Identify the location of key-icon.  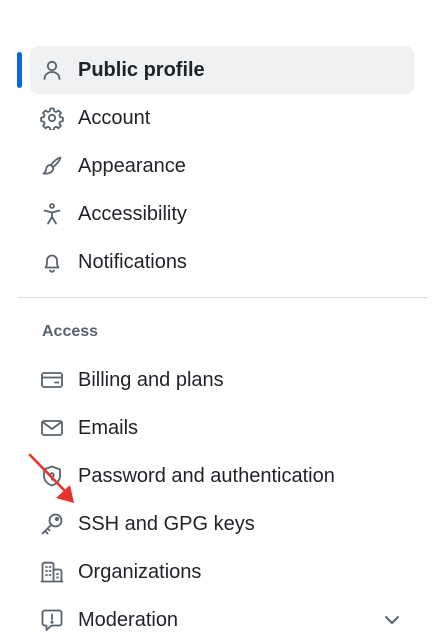
(52, 524).